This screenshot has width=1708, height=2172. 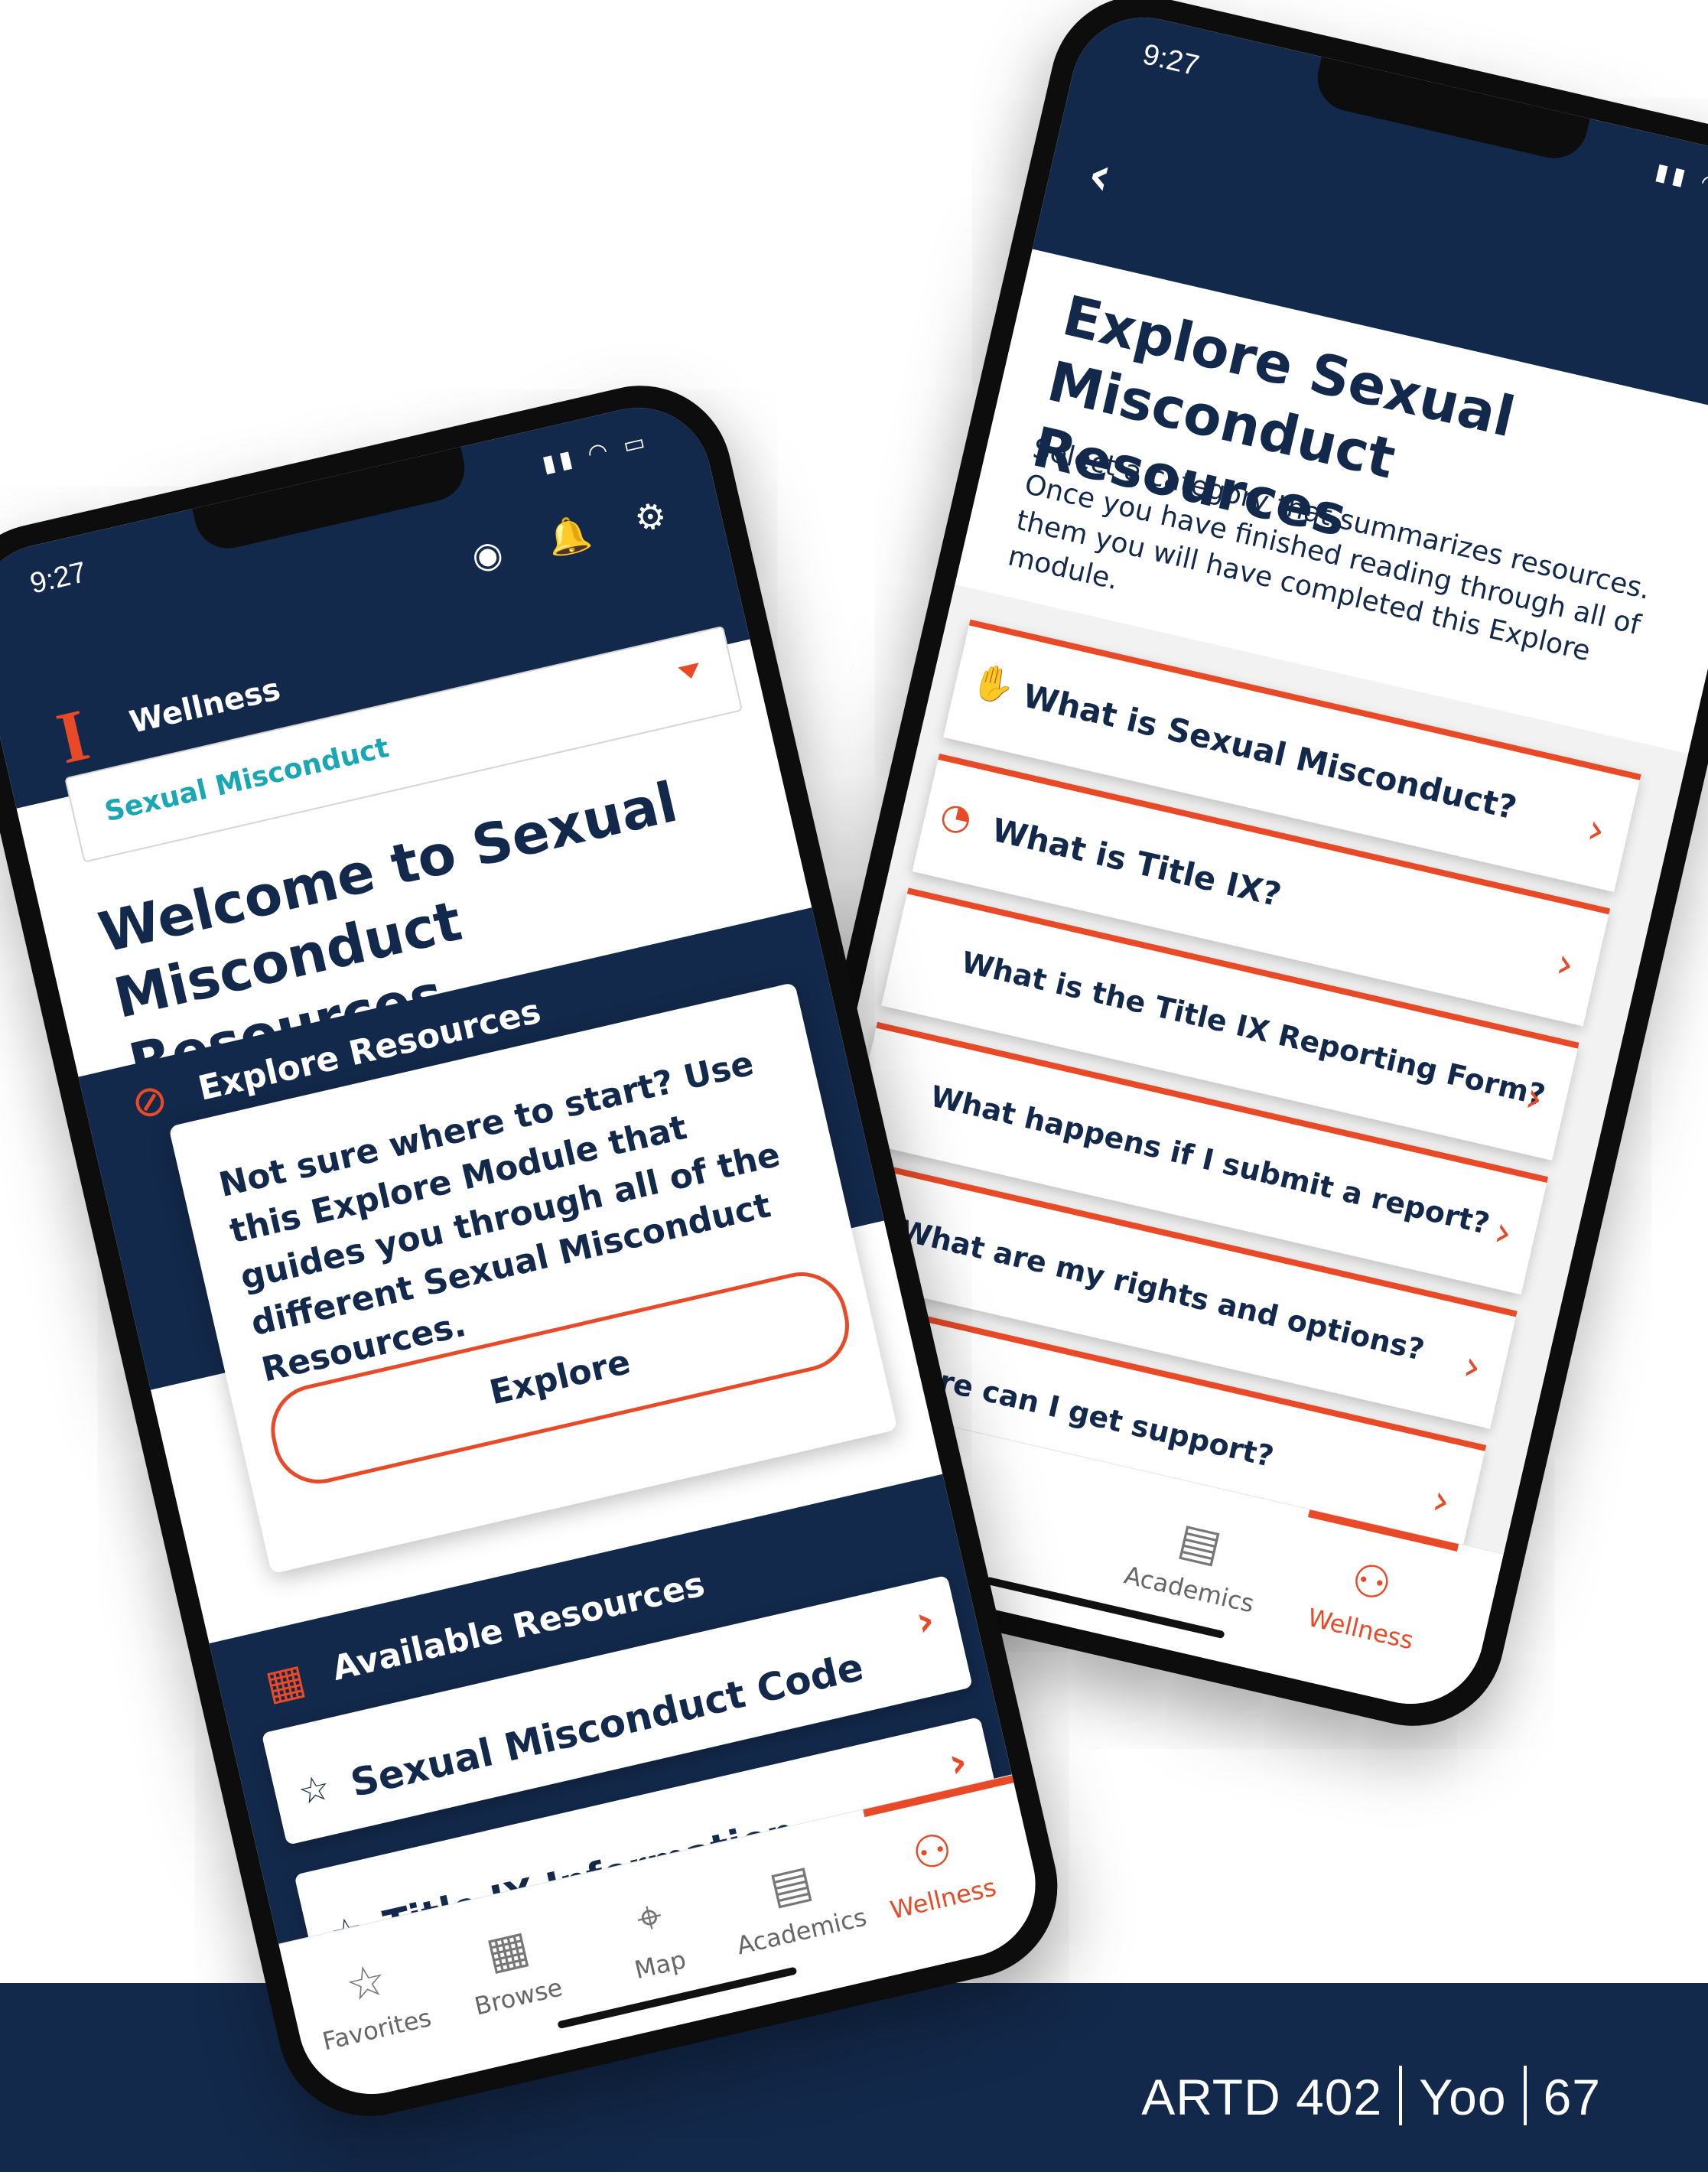 I want to click on footer-page-number: 67, so click(x=1572, y=2097).